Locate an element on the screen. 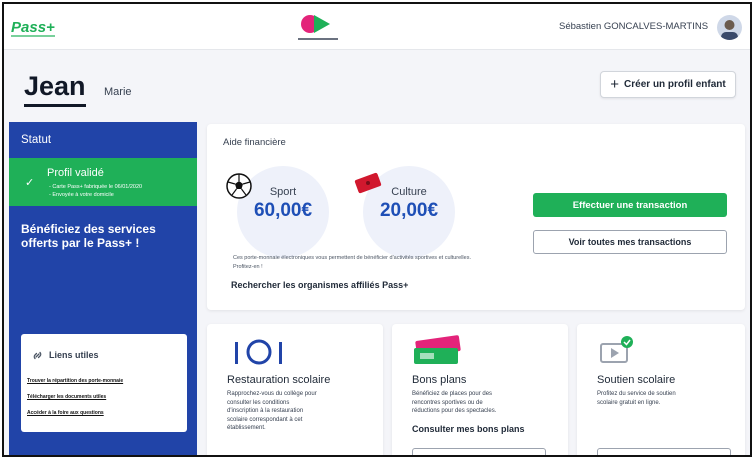  service-title: Soutien scolaire is located at coordinates (636, 380).